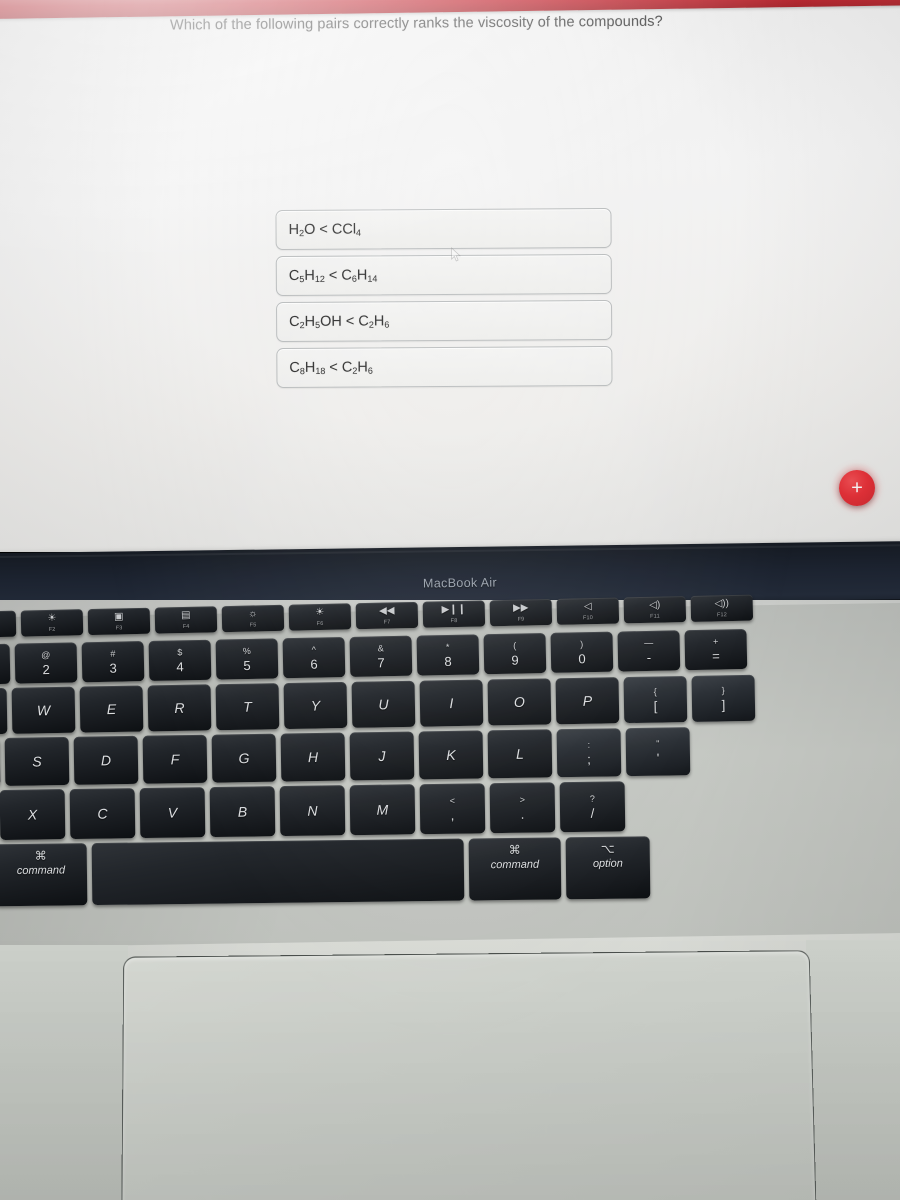 The image size is (900, 1200). I want to click on key-label: 3, so click(113, 668).